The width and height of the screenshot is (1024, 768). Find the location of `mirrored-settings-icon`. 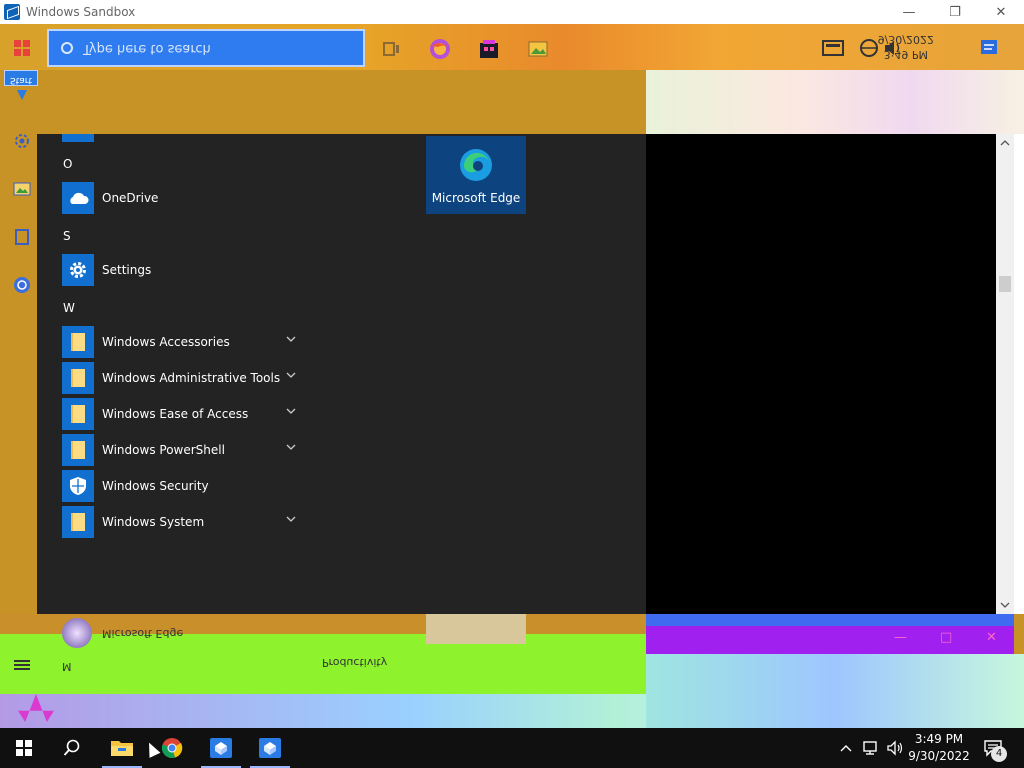

mirrored-settings-icon is located at coordinates (22, 141).